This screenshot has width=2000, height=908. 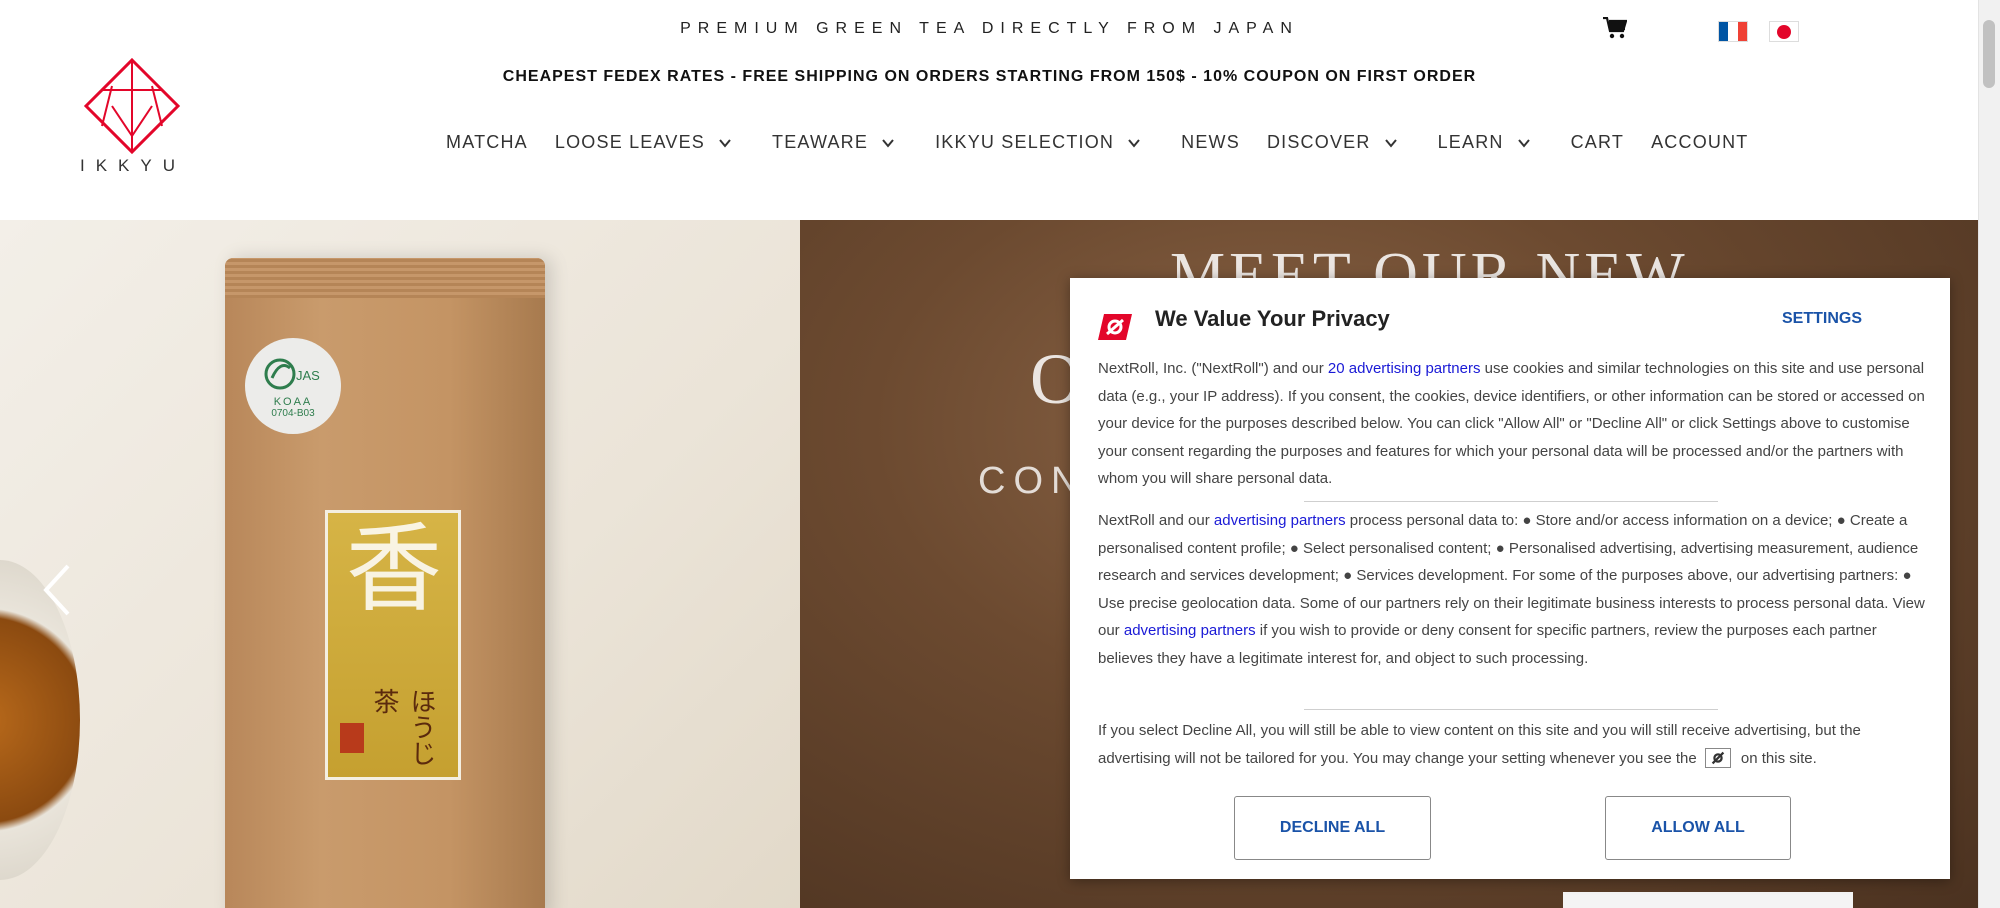 I want to click on nav-label: MATCHA, so click(x=487, y=142).